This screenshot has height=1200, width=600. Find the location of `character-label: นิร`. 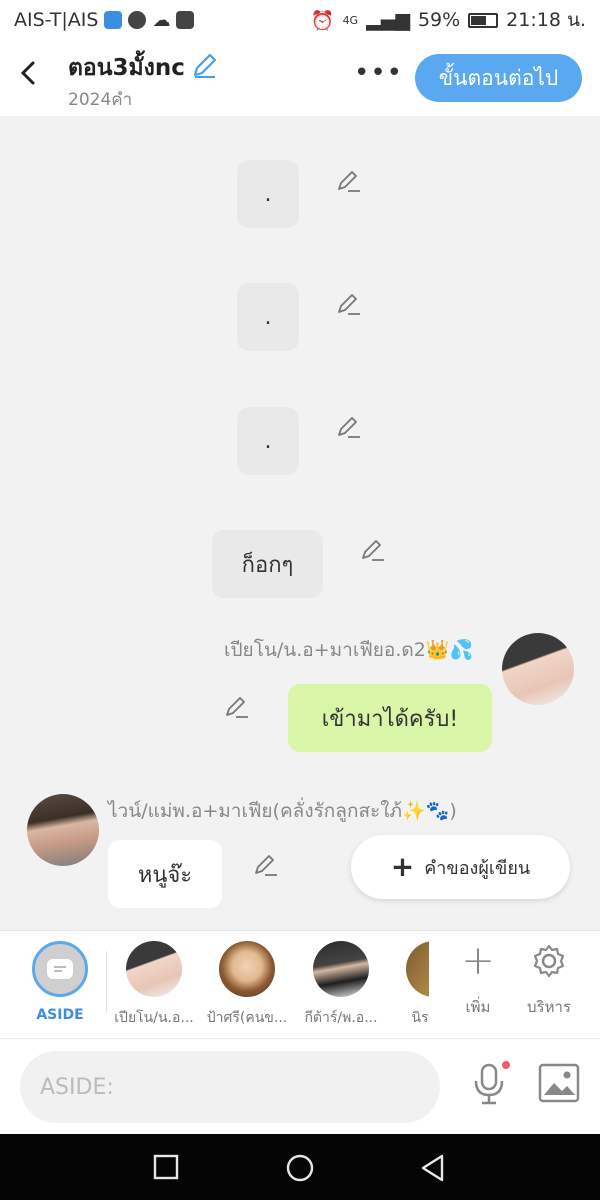

character-label: นิร is located at coordinates (420, 1018).